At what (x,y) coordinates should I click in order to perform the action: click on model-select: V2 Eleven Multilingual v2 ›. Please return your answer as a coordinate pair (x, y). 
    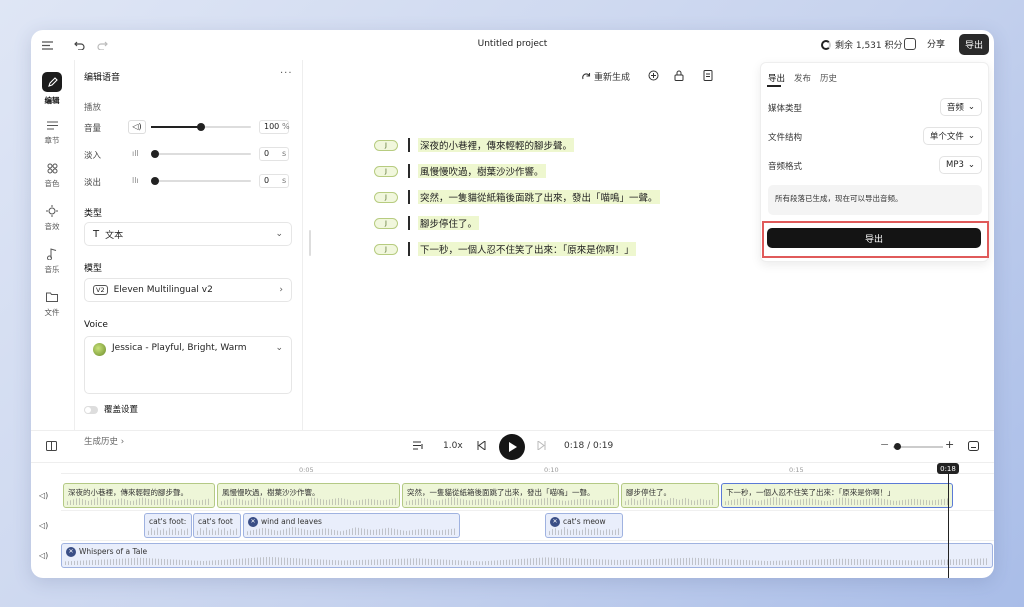
    Looking at the image, I should click on (188, 290).